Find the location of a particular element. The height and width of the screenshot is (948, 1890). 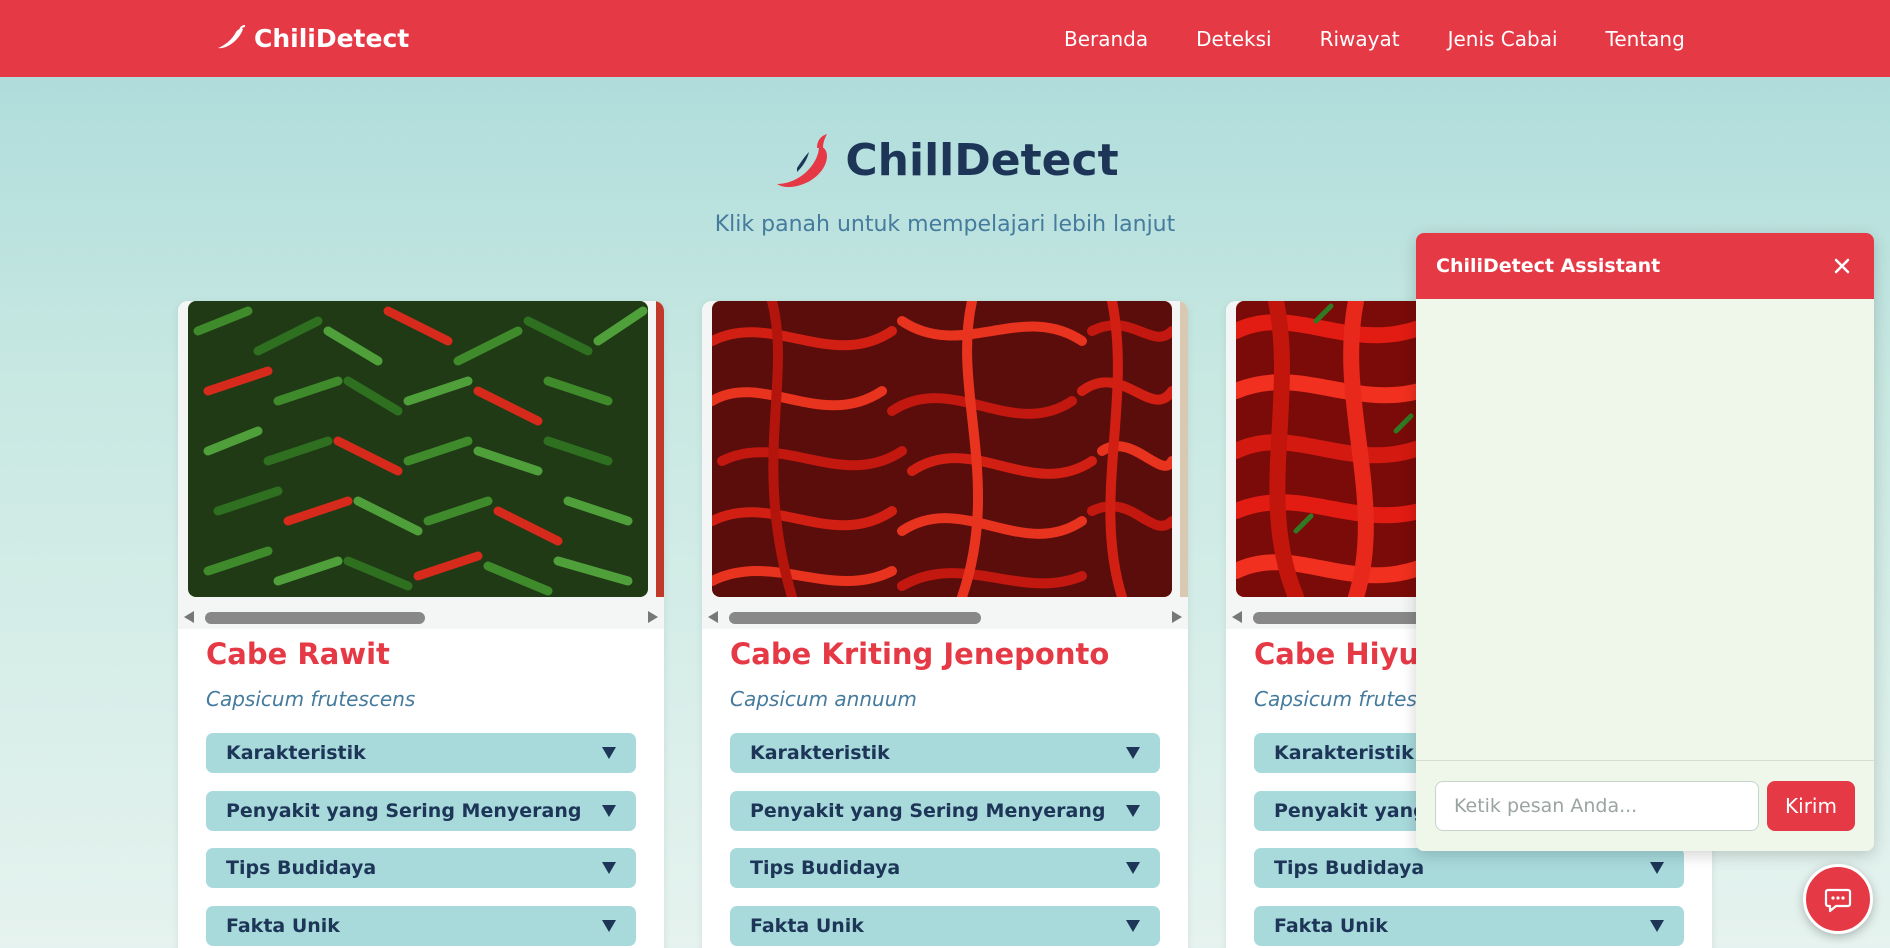

nav-link-deteksi: Deteksi is located at coordinates (1233, 39).